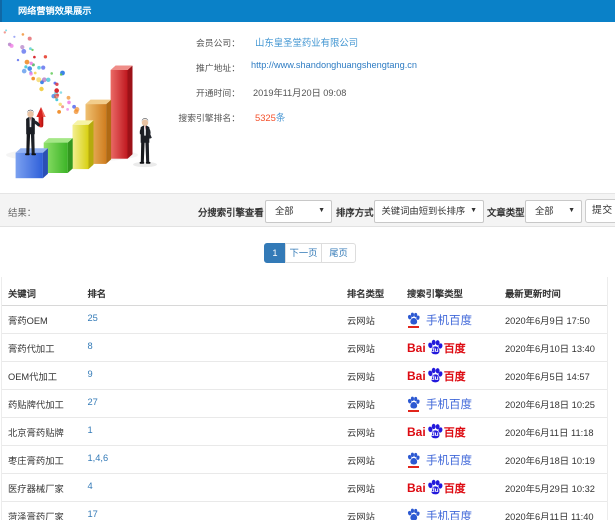 Image resolution: width=615 pixels, height=520 pixels. I want to click on article-type-label: 文章类型, so click(506, 212).